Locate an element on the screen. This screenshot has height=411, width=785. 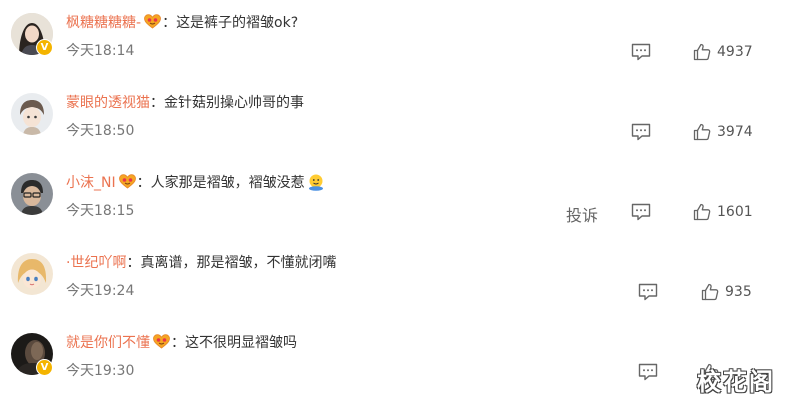
timestamp: 今天18:15 is located at coordinates (100, 211).